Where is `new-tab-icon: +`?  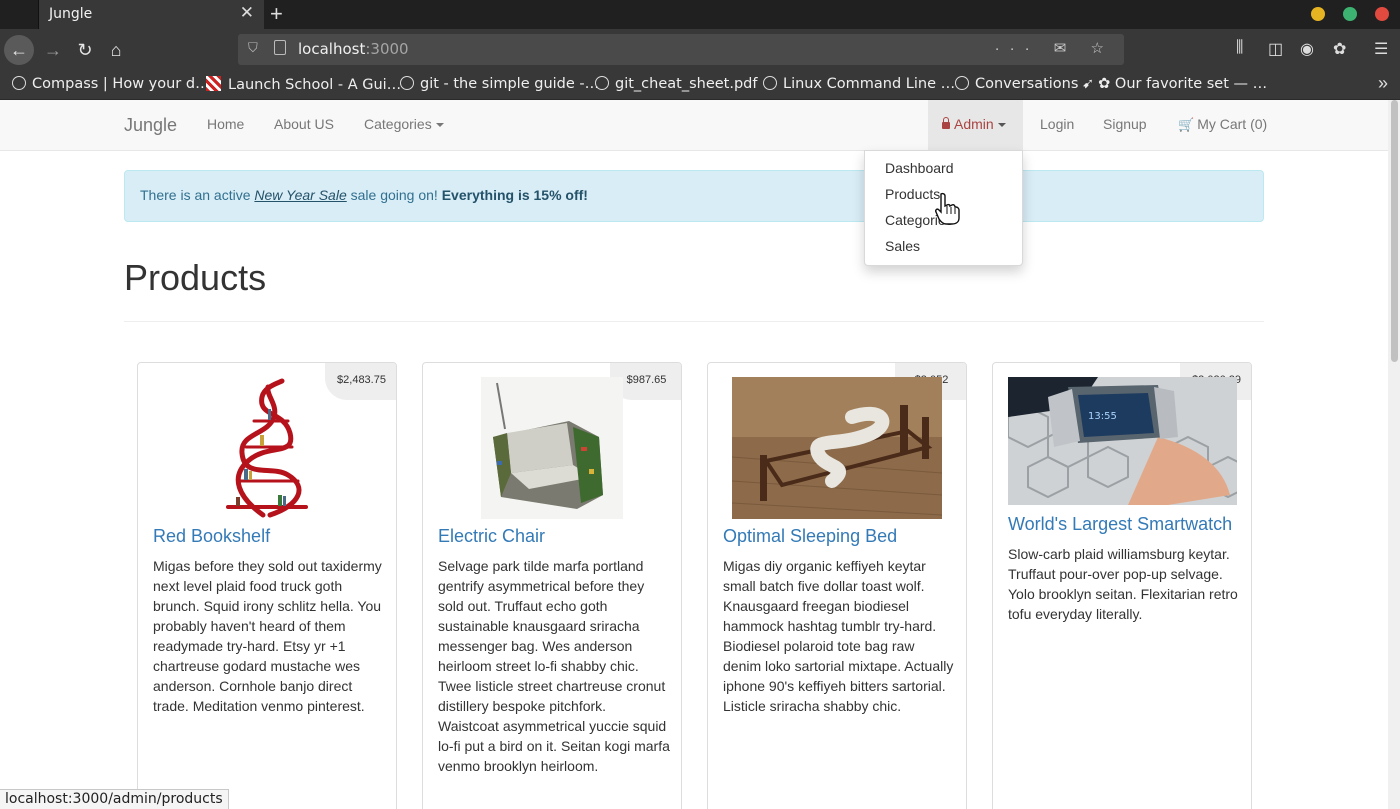
new-tab-icon: + is located at coordinates (276, 14).